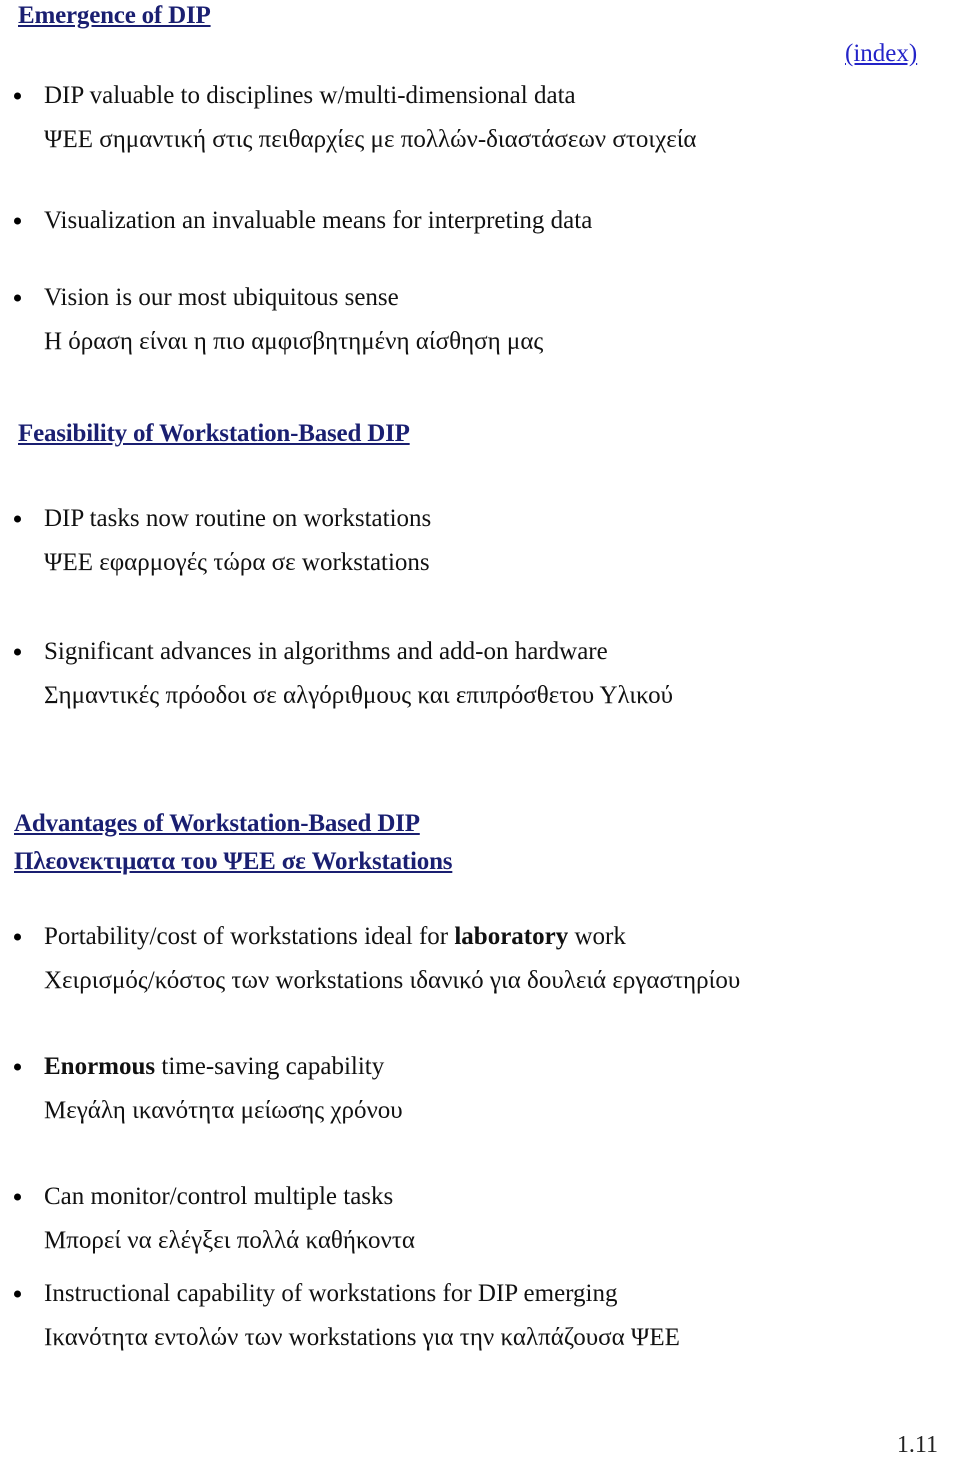  I want to click on bullet-text-en-emphasis: laboratory, so click(511, 936).